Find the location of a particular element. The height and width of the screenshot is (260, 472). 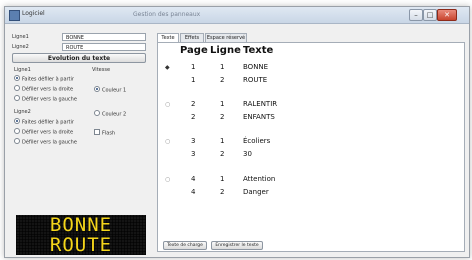

line1-group-title: Ligne1 is located at coordinates (22, 70).